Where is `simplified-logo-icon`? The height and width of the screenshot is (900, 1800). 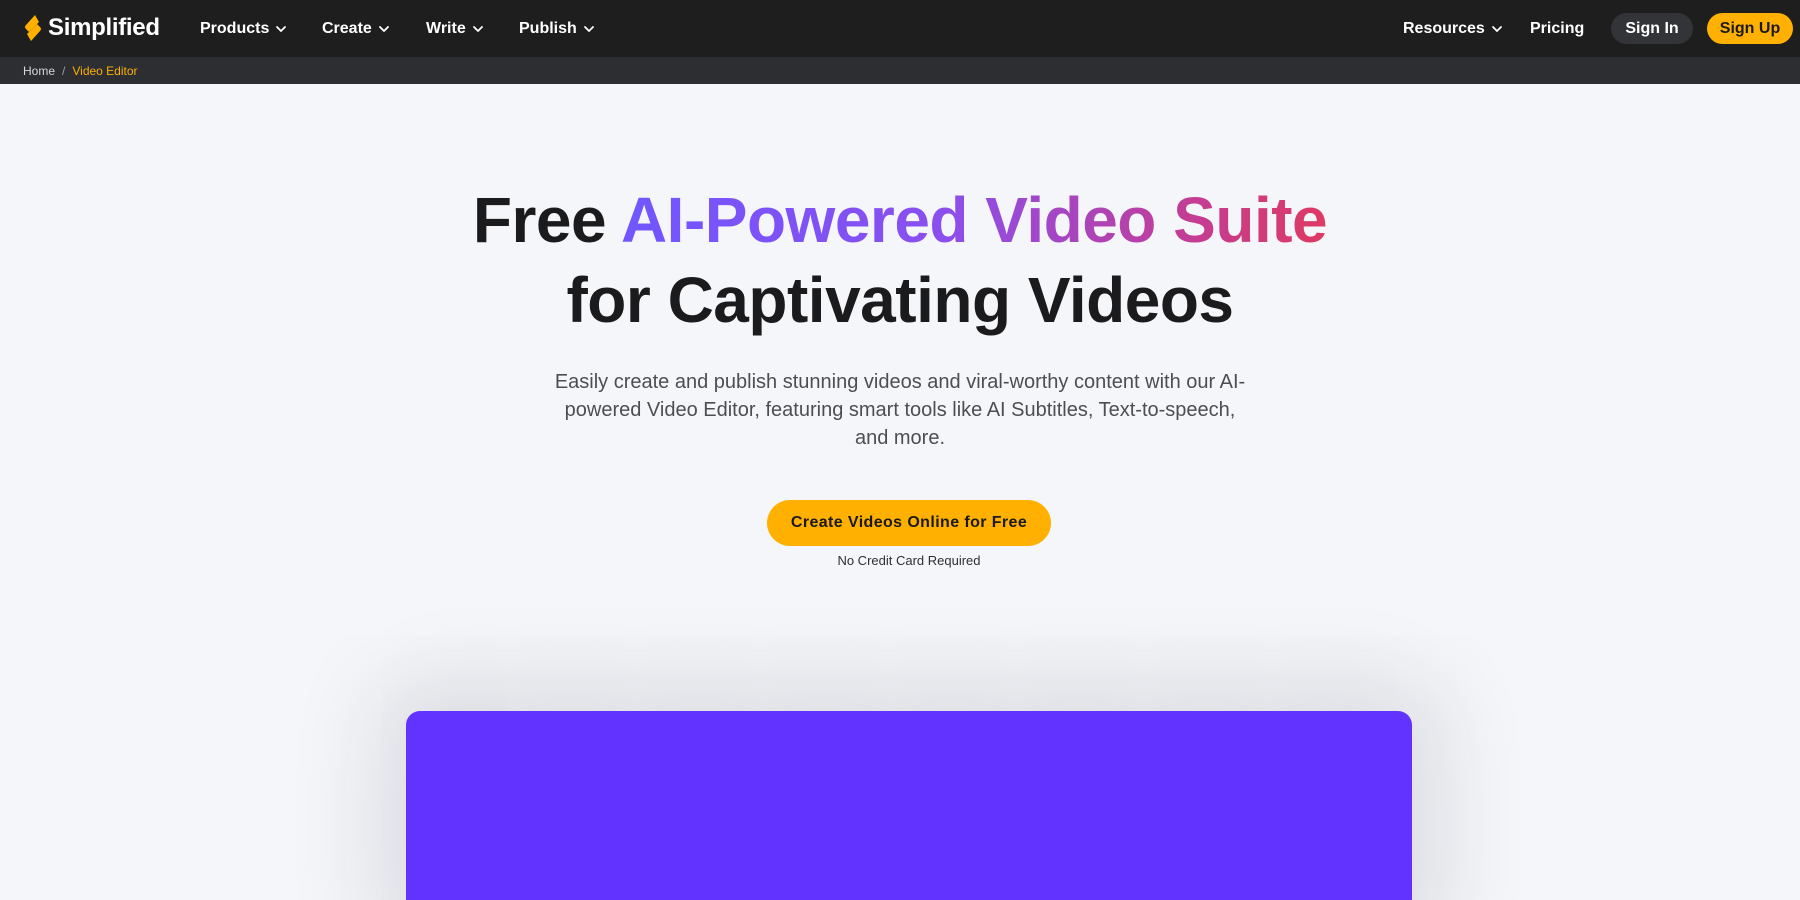
simplified-logo-icon is located at coordinates (33, 28).